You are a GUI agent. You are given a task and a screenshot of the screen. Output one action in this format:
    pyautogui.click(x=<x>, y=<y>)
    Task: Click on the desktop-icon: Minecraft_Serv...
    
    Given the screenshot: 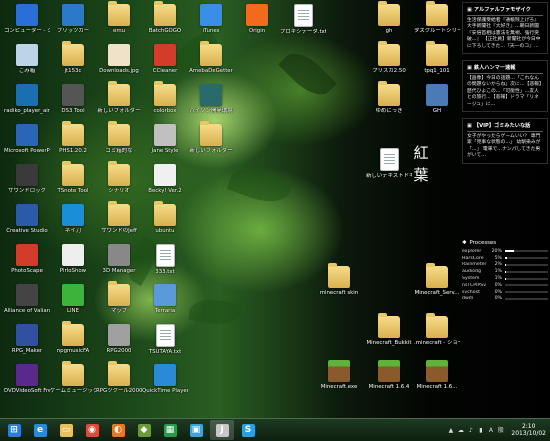 What is the action you would take?
    pyautogui.click(x=437, y=279)
    